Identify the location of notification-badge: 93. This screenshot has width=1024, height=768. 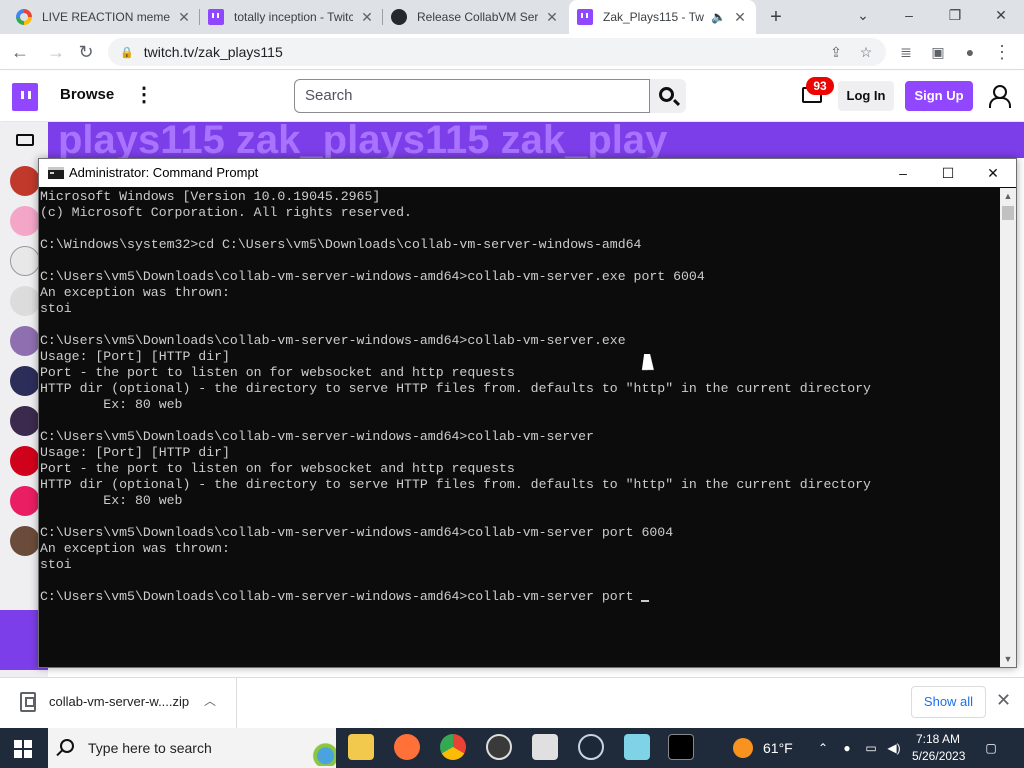
(820, 86).